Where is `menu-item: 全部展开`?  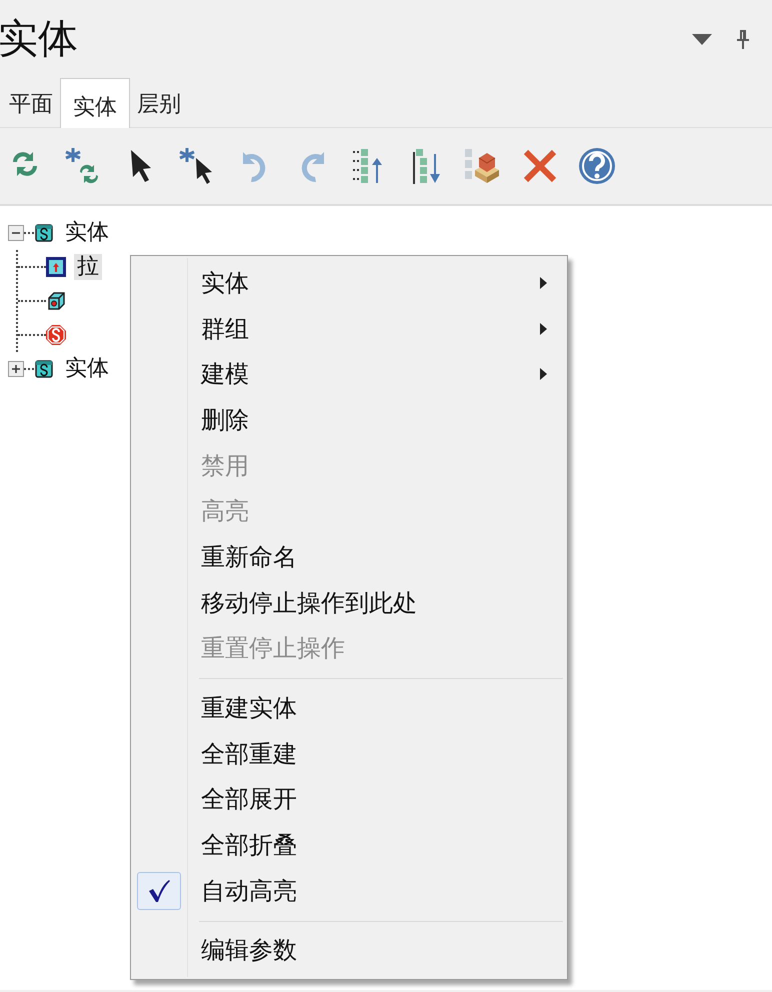 menu-item: 全部展开 is located at coordinates (249, 799).